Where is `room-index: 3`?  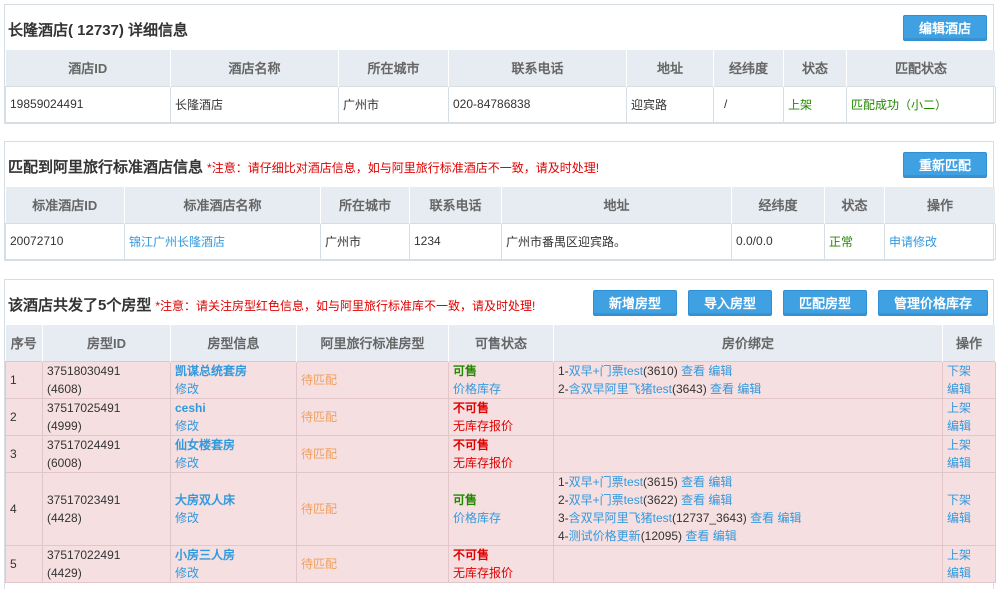 room-index: 3 is located at coordinates (24, 453).